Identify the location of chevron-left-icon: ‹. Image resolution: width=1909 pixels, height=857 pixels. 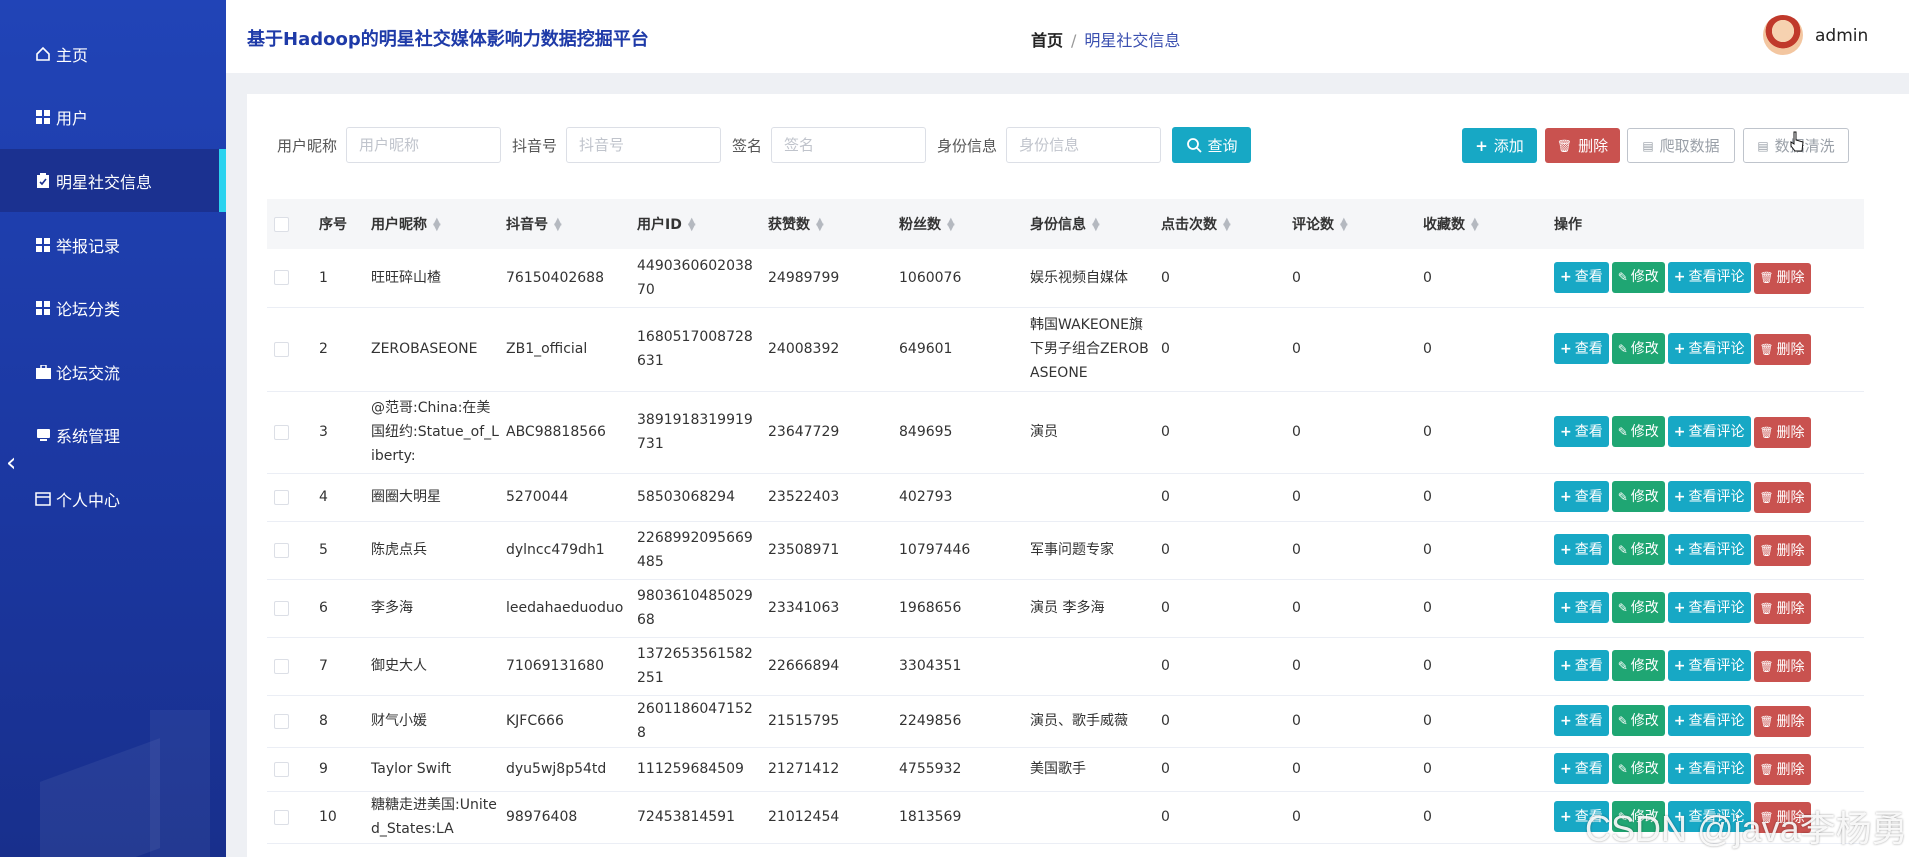
(11, 463).